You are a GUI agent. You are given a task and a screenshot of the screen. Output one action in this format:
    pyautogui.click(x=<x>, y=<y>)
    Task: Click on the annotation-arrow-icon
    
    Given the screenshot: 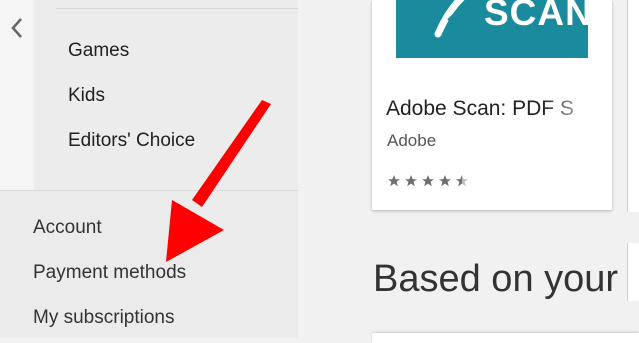 What is the action you would take?
    pyautogui.click(x=218, y=181)
    